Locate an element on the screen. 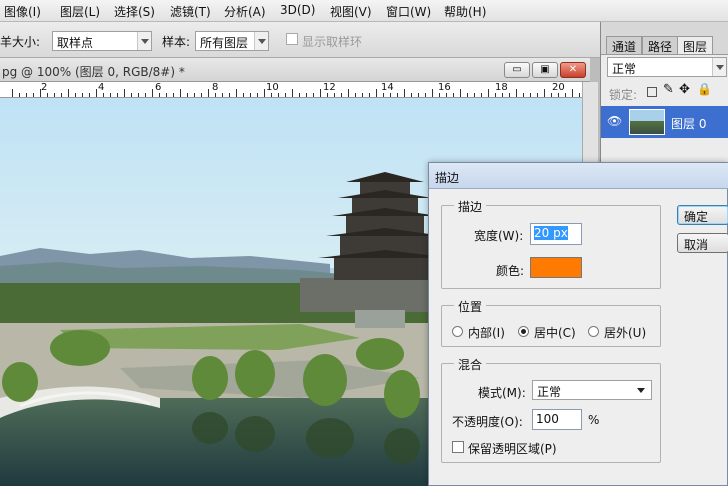 This screenshot has height=486, width=728. ruler-label: 10 is located at coordinates (272, 87).